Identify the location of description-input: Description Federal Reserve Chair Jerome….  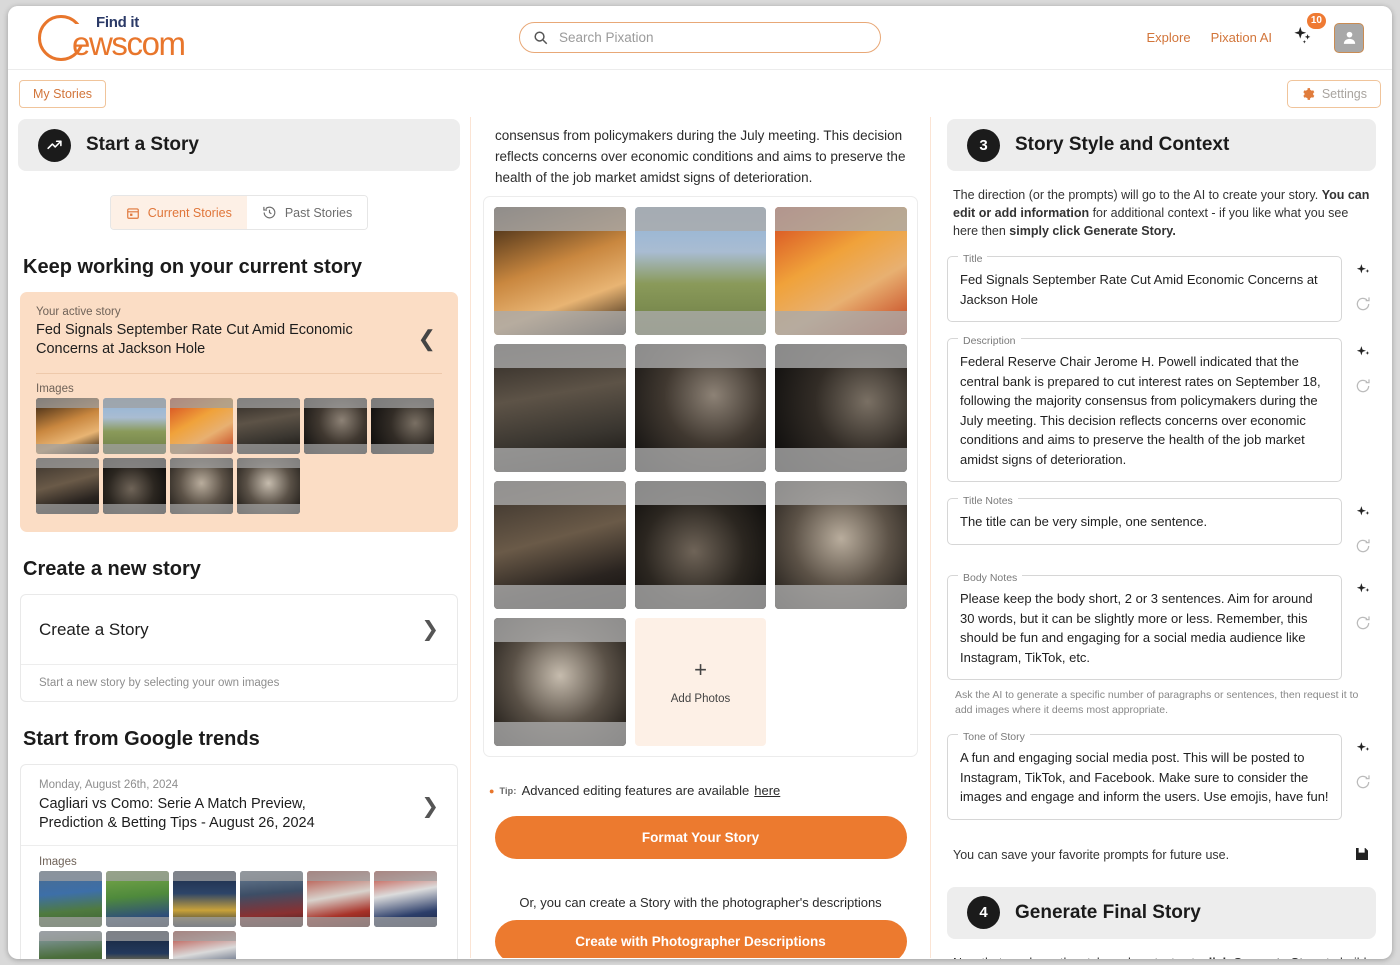
(1144, 407).